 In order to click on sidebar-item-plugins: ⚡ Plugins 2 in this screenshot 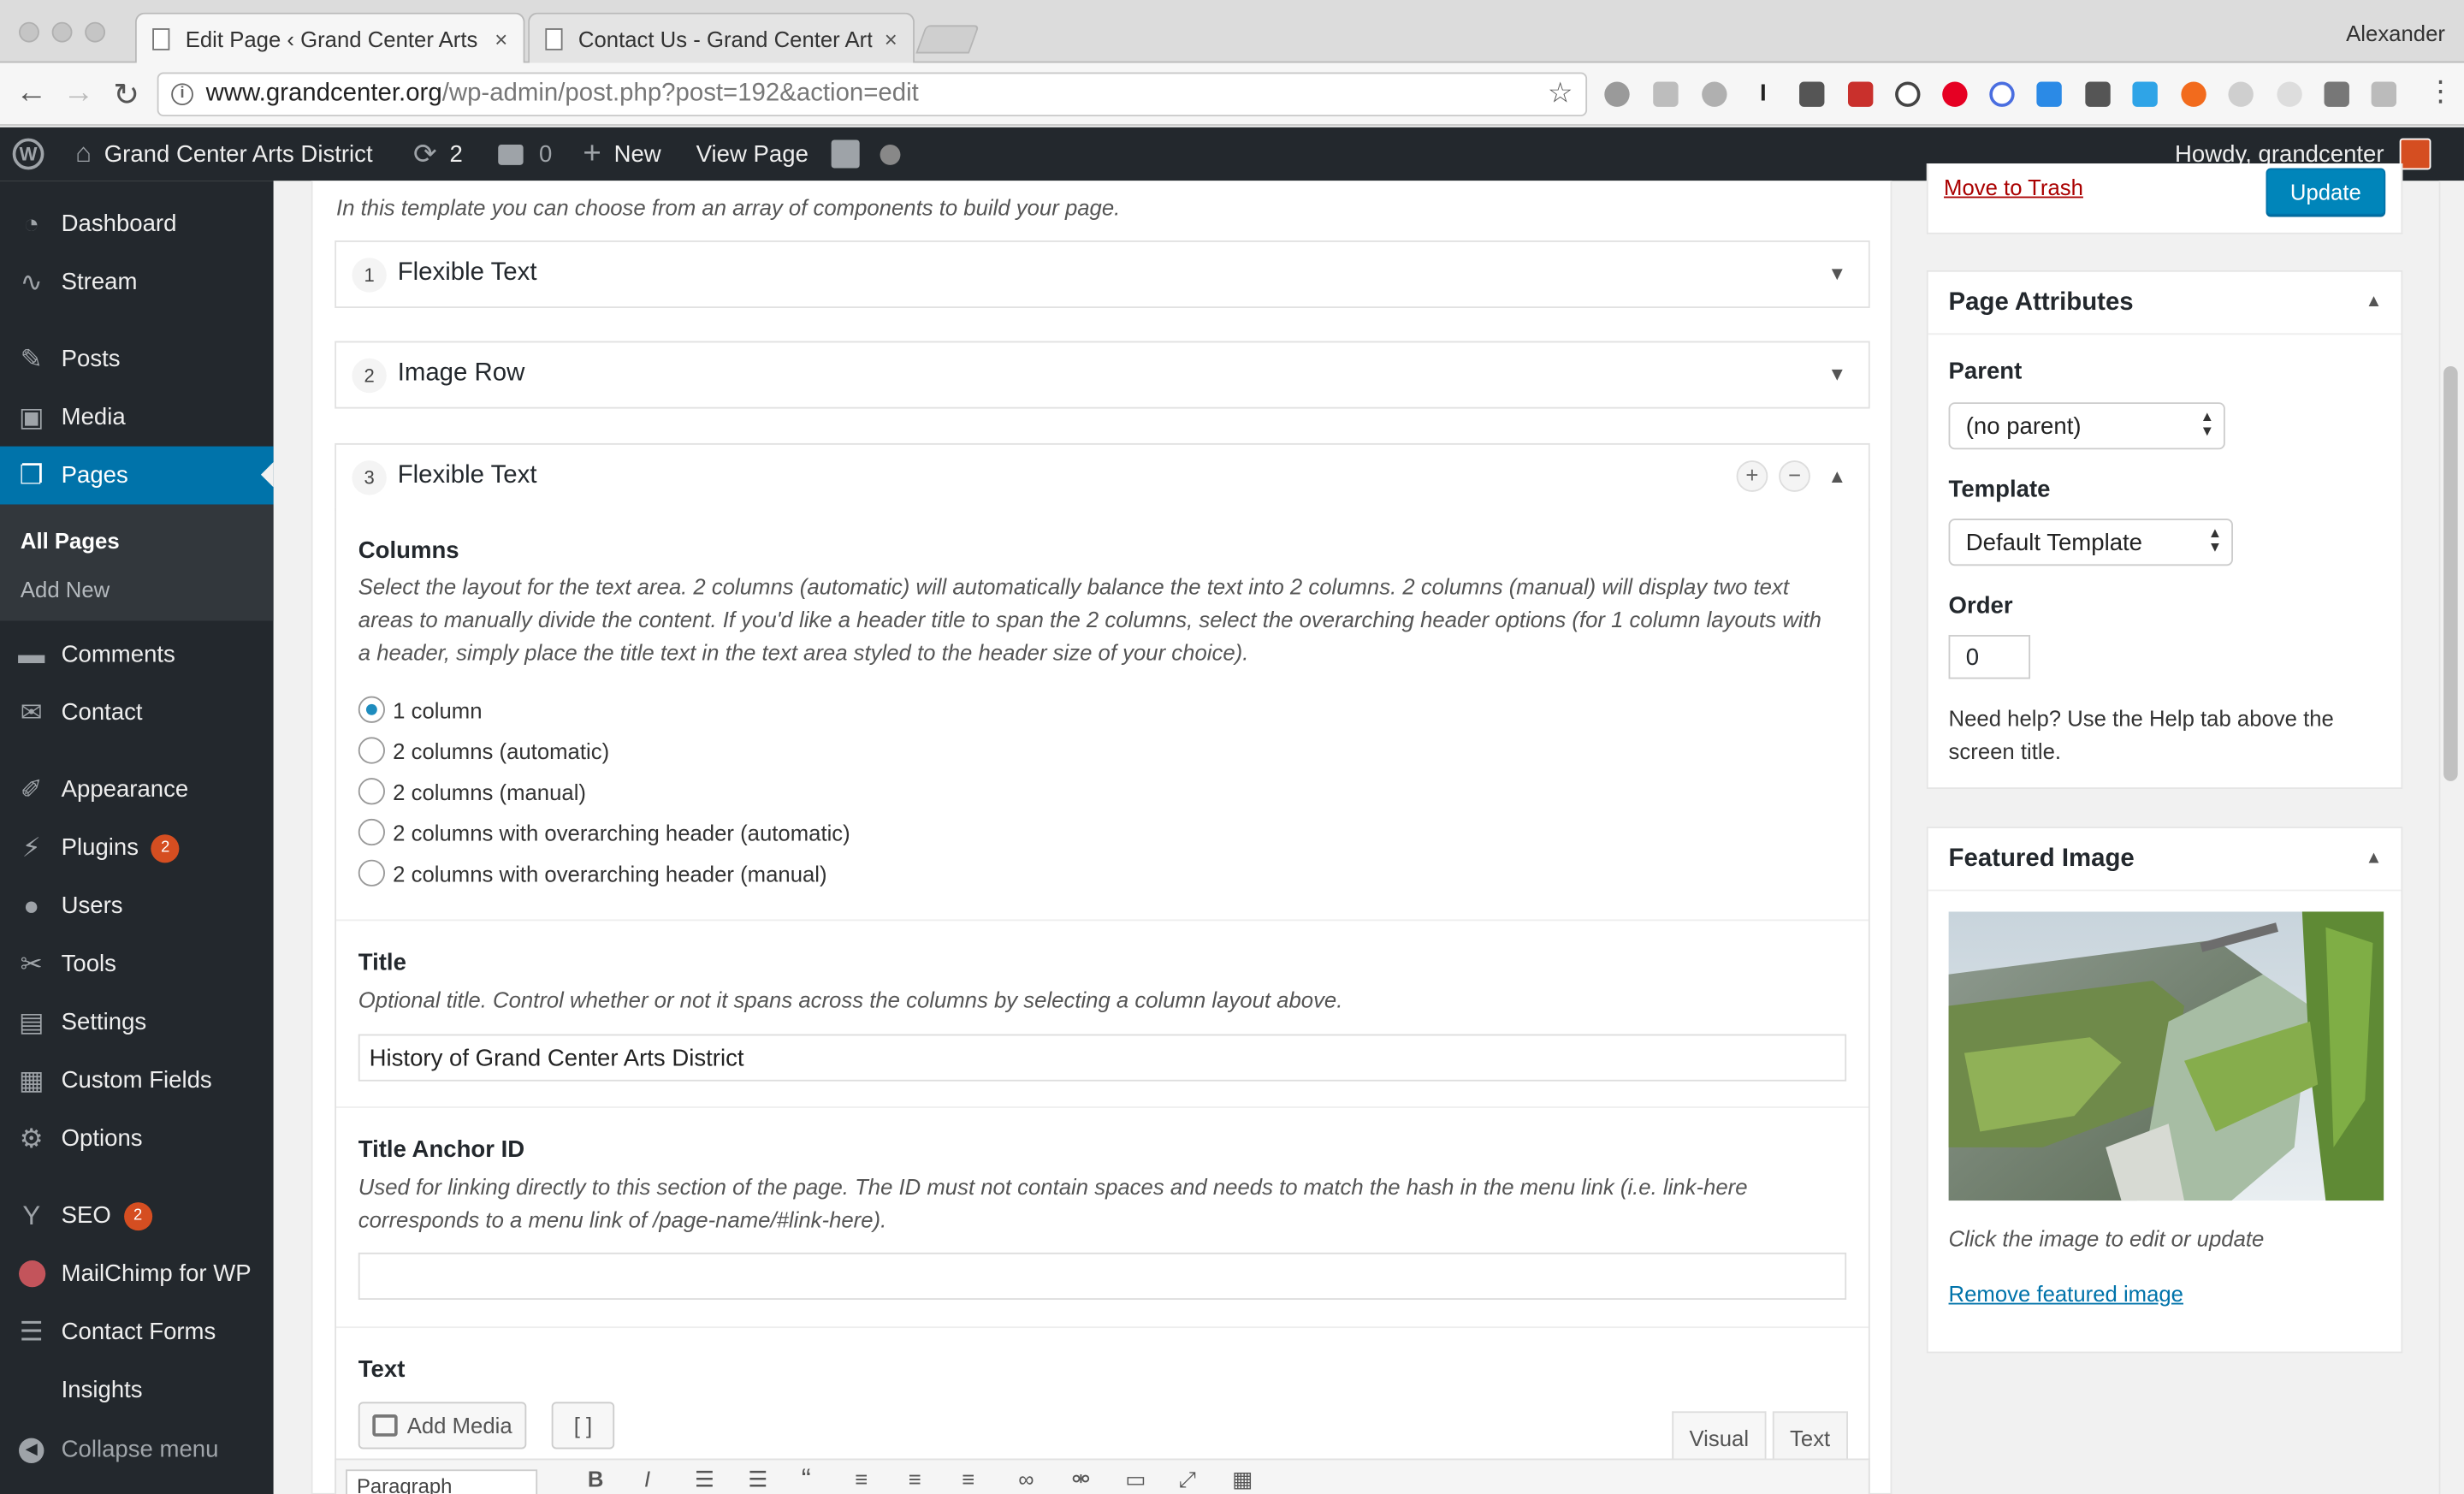, I will do `click(137, 848)`.